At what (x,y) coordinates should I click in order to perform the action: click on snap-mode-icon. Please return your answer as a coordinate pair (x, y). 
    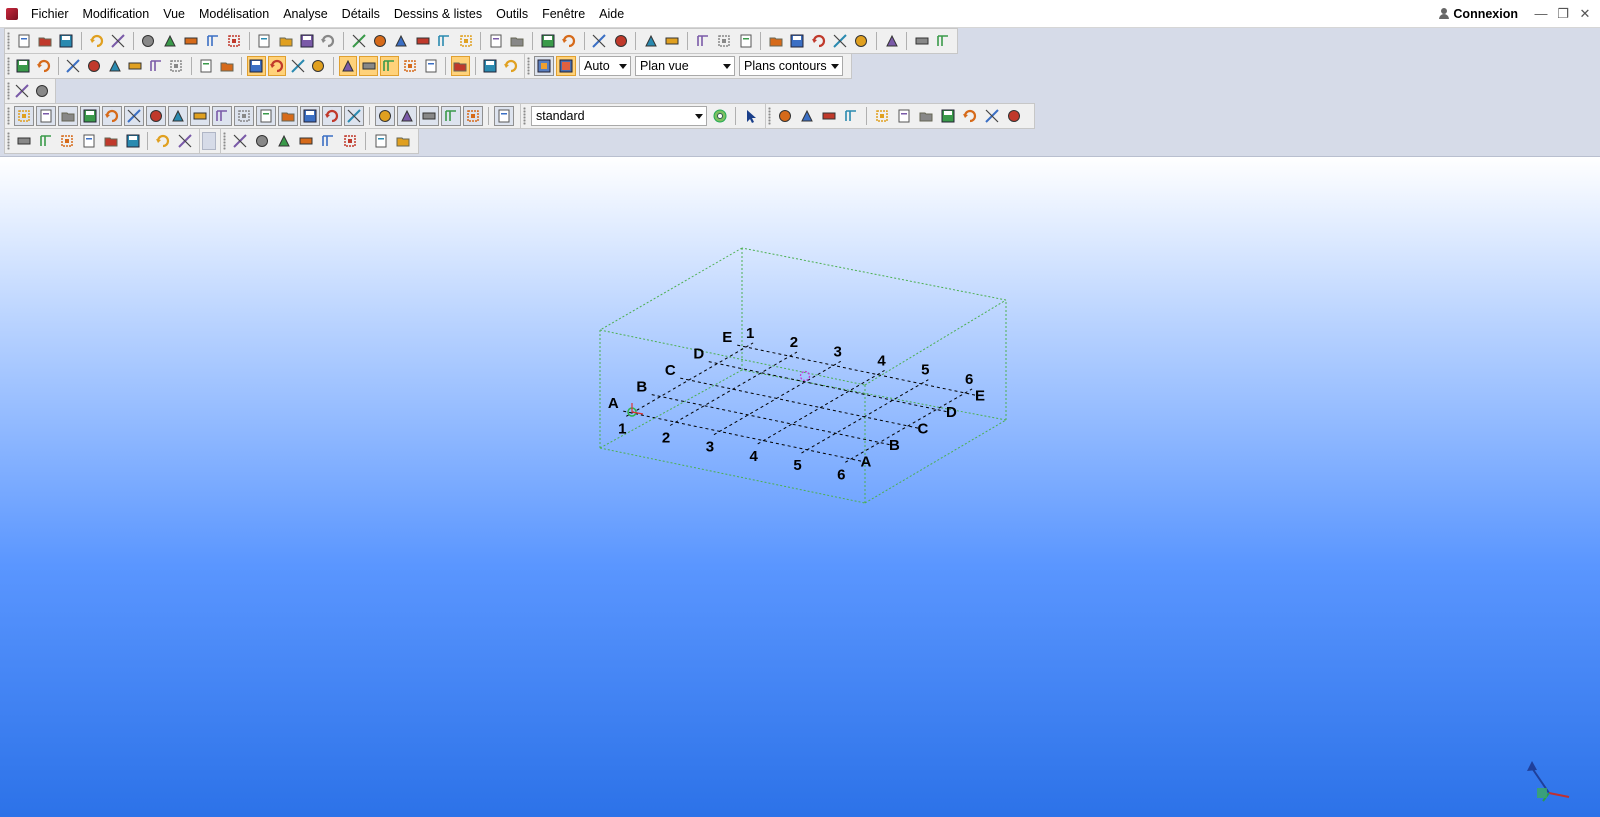
    Looking at the image, I should click on (566, 66).